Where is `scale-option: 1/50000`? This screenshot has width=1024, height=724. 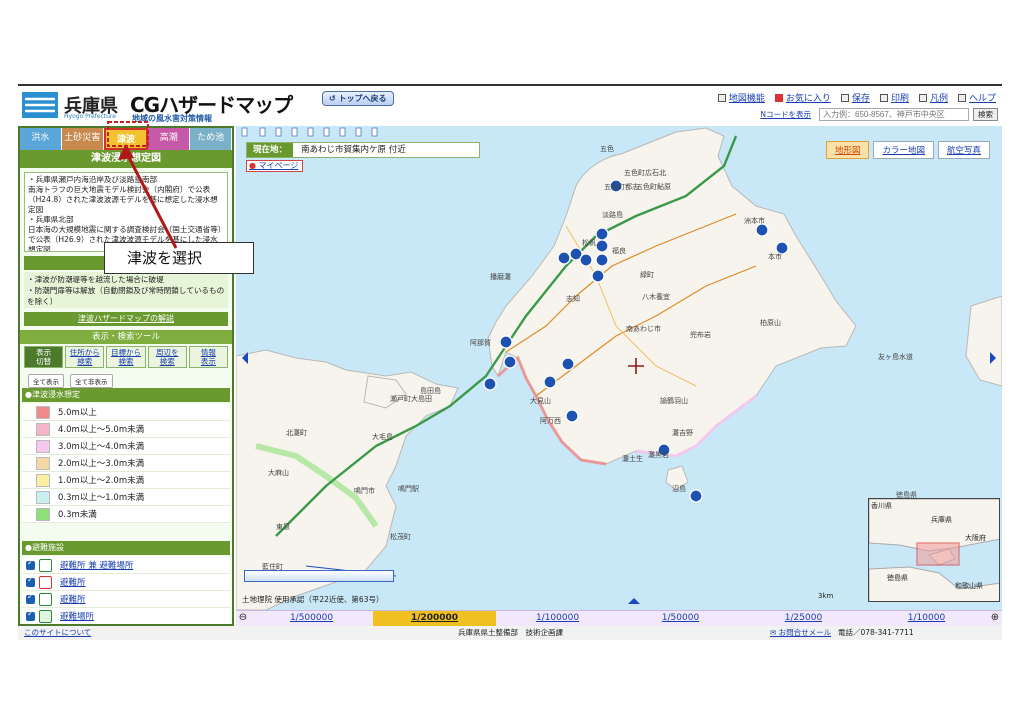 scale-option: 1/50000 is located at coordinates (680, 618).